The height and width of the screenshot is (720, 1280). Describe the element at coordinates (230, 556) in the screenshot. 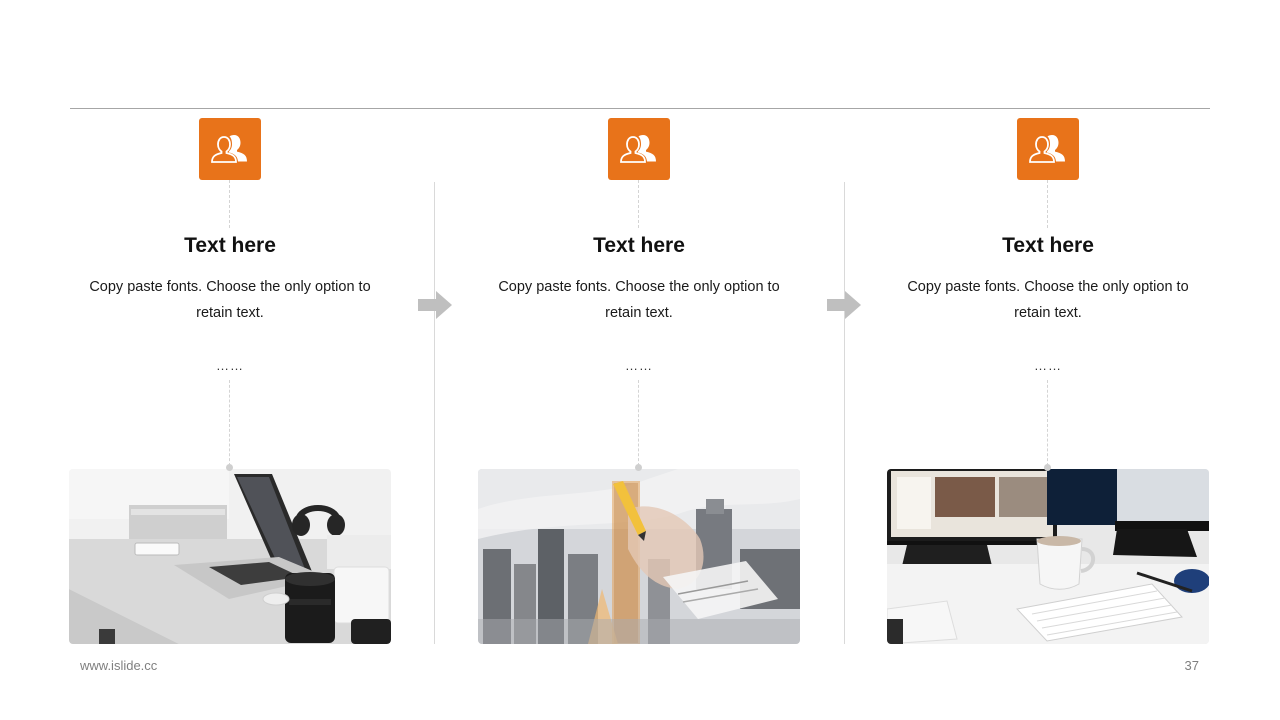

I see `laptop-desk-photo` at that location.